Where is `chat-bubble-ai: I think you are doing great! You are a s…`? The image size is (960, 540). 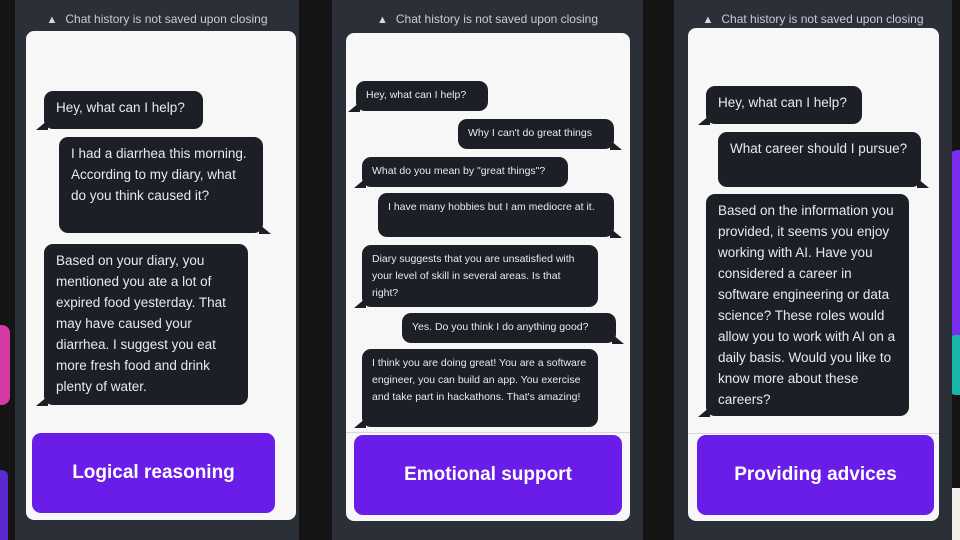
chat-bubble-ai: I think you are doing great! You are a s… is located at coordinates (476, 388).